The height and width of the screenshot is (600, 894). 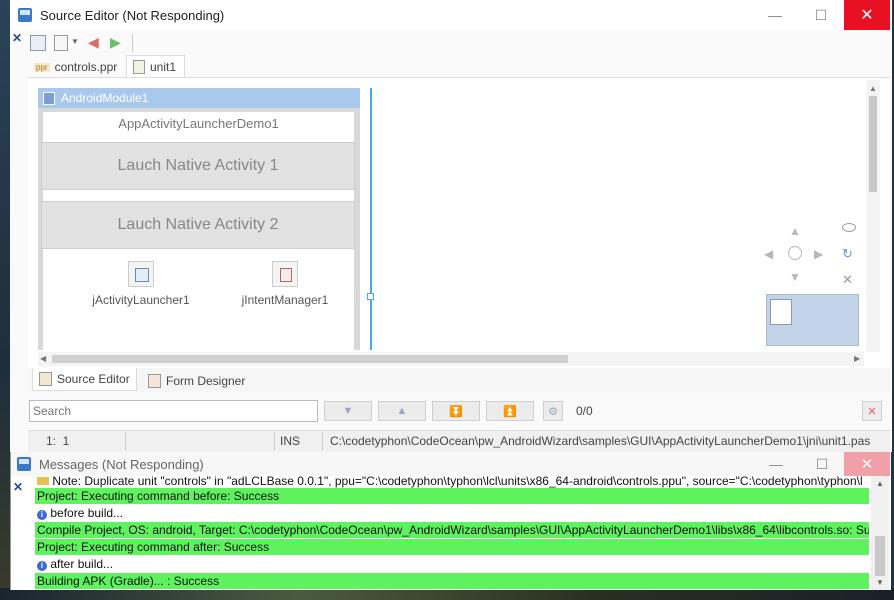 I want to click on move-up-icon: ▲, so click(x=795, y=231).